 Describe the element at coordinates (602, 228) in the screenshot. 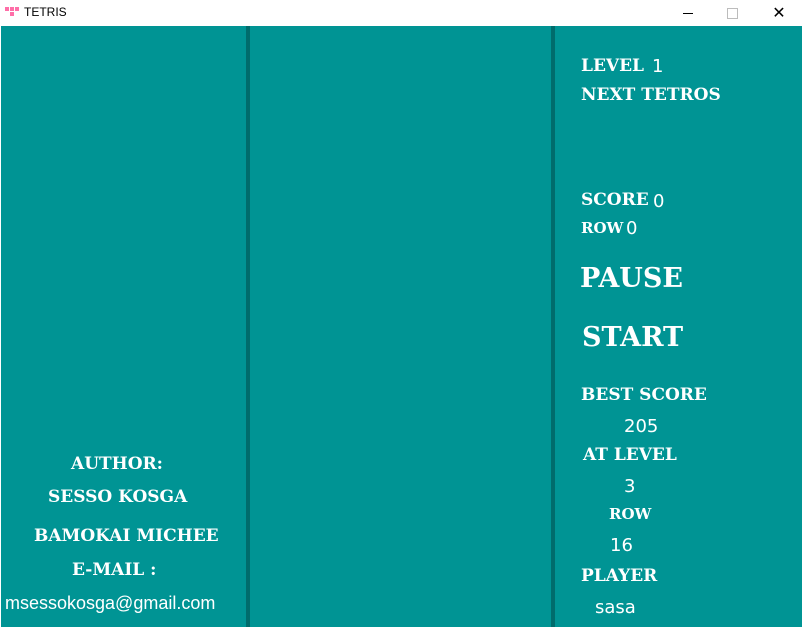

I see `row-label: ROW` at that location.